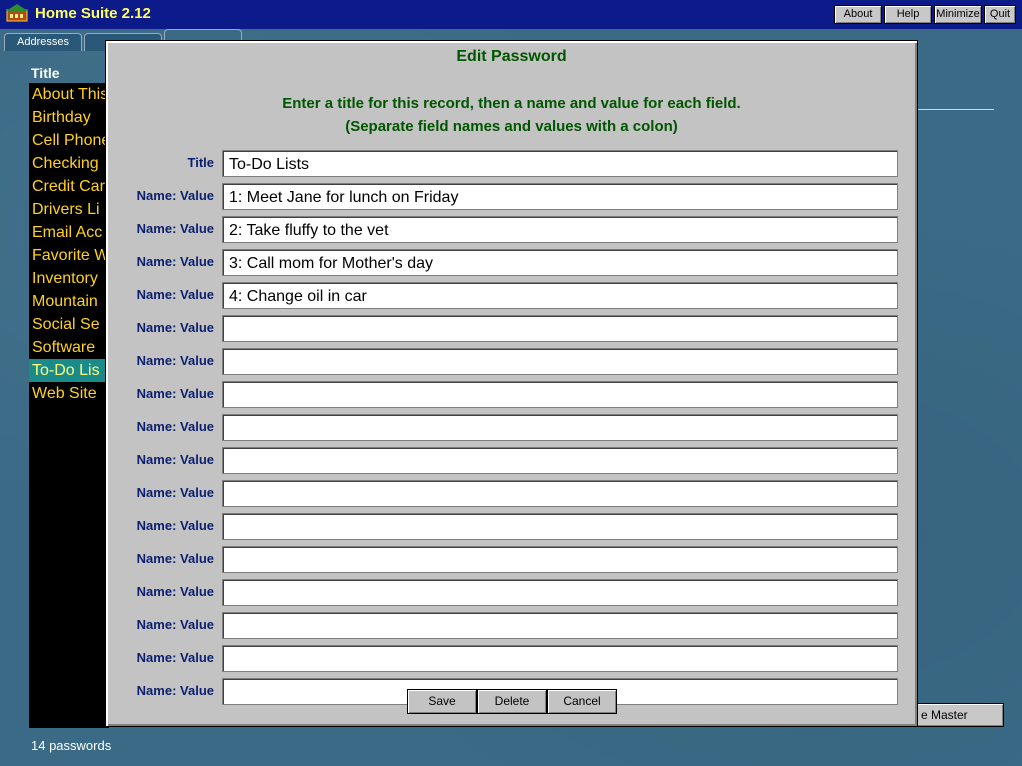  What do you see at coordinates (69, 278) in the screenshot?
I see `list-item: Inventory` at bounding box center [69, 278].